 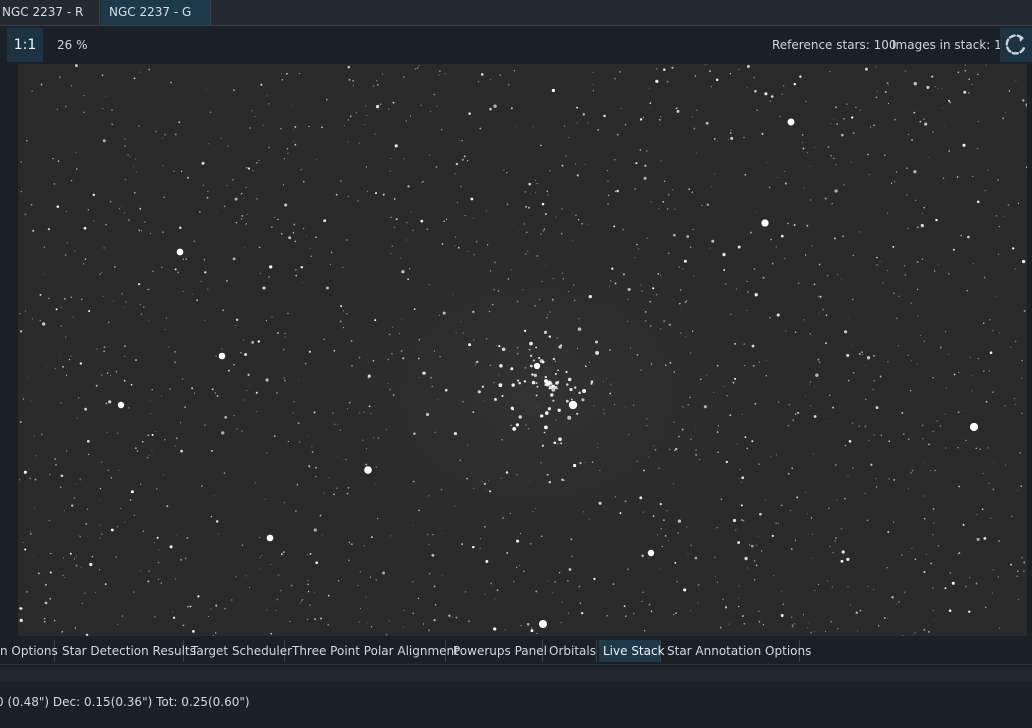 What do you see at coordinates (156, 12) in the screenshot?
I see `tab-ngc2237-g: NGC 2237 - G` at bounding box center [156, 12].